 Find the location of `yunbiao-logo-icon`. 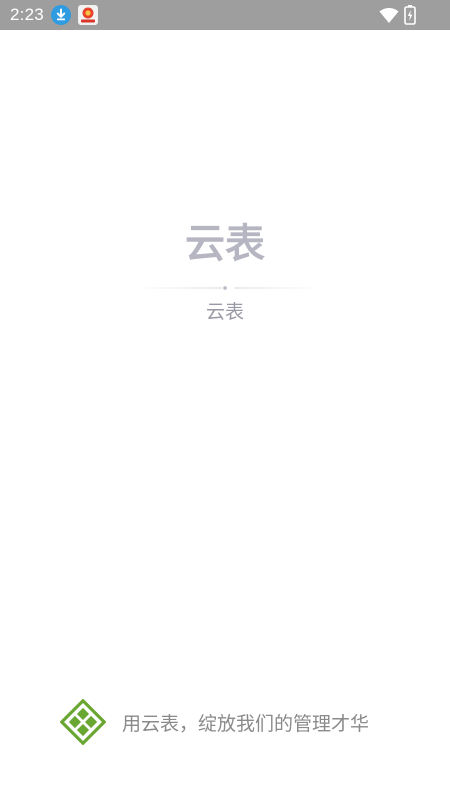

yunbiao-logo-icon is located at coordinates (83, 722).